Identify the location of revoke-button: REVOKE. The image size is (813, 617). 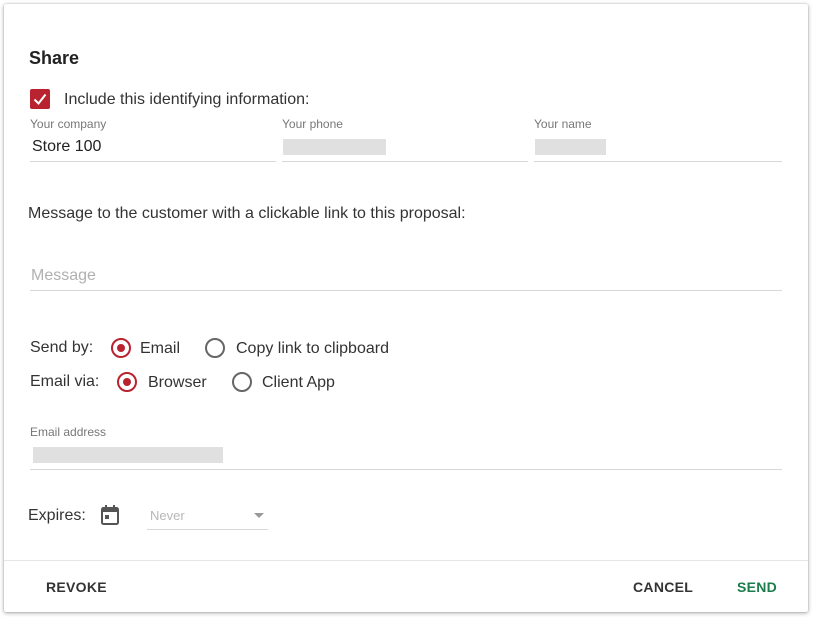
(76, 587).